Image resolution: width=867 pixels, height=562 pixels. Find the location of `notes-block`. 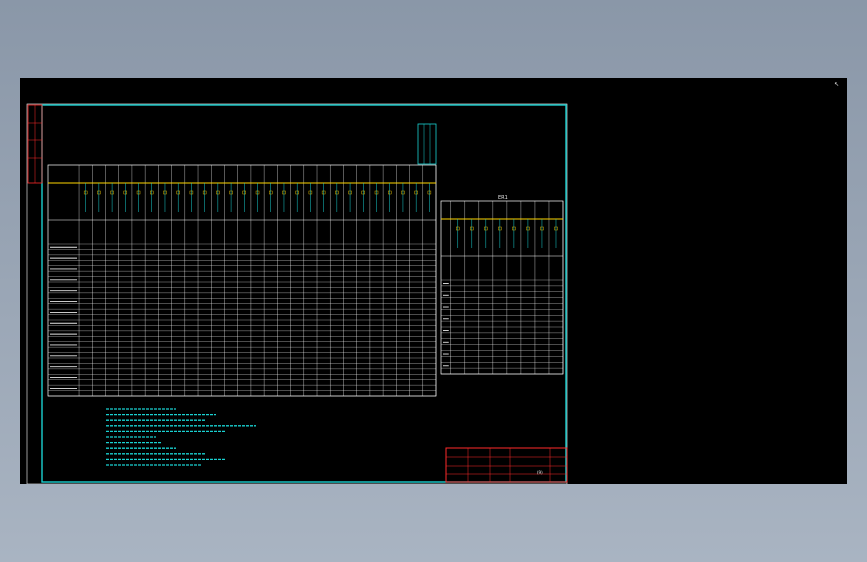

notes-block is located at coordinates (181, 437).